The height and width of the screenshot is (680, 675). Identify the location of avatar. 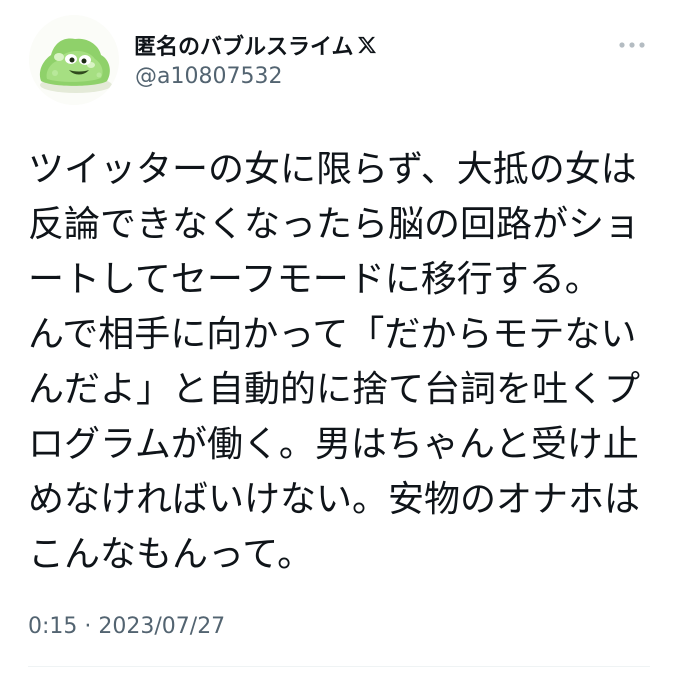
(74, 60).